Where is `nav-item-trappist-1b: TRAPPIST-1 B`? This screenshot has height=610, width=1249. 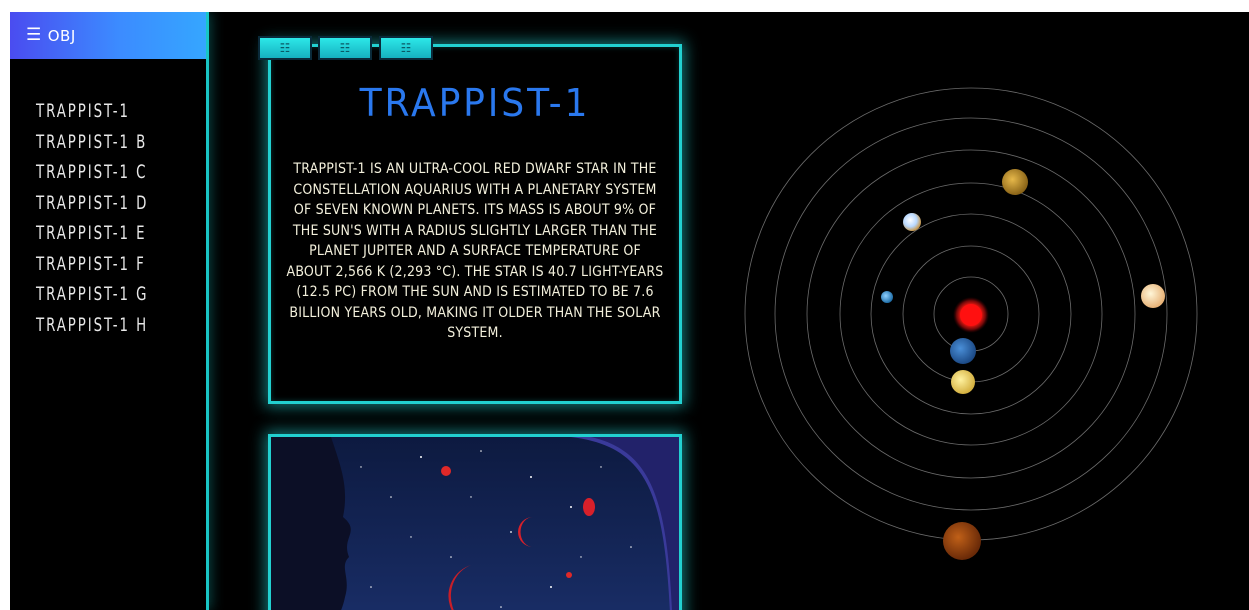
nav-item-trappist-1b: TRAPPIST-1 B is located at coordinates (92, 142).